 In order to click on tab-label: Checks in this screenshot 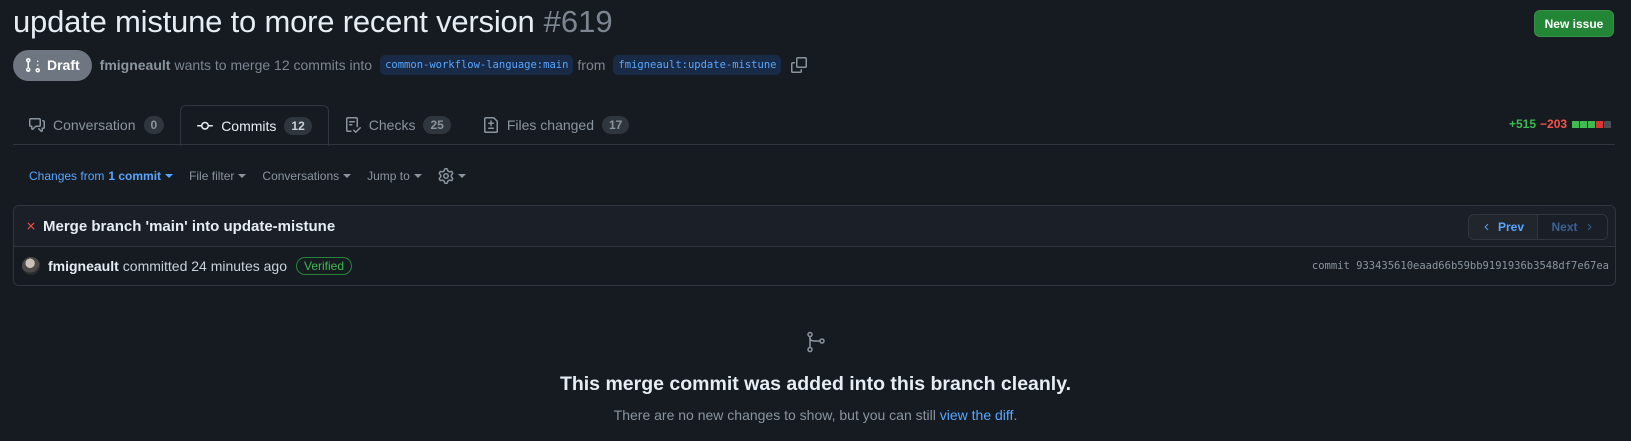, I will do `click(392, 125)`.